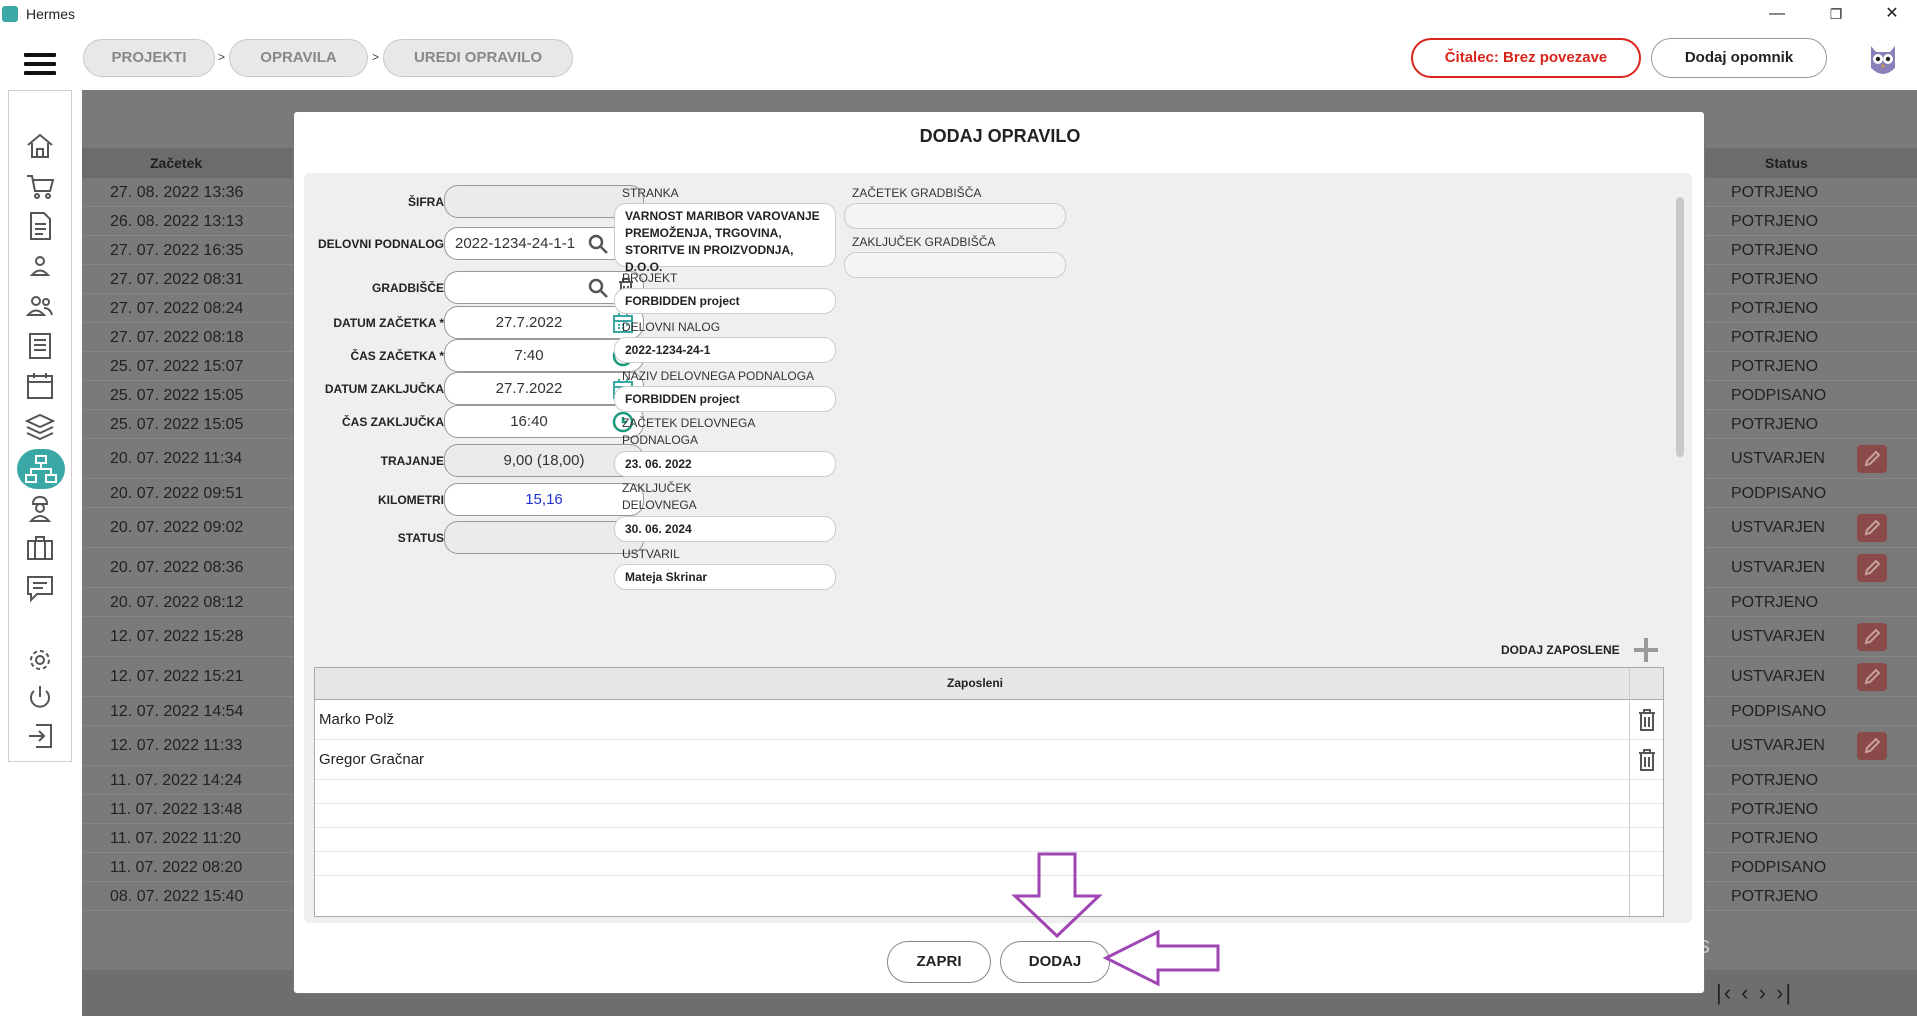 The image size is (1917, 1028). What do you see at coordinates (40, 588) in the screenshot?
I see `chat-icon` at bounding box center [40, 588].